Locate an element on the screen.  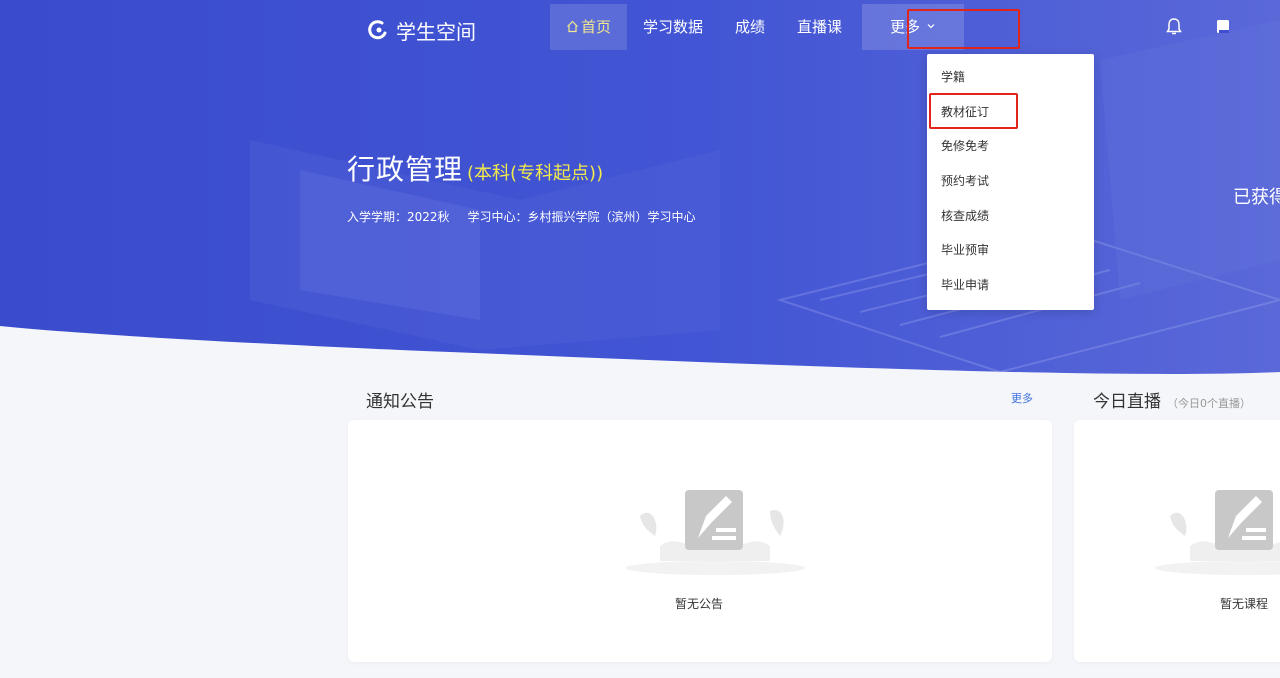
major-title: 行政管理 (本科(专科起点)) is located at coordinates (475, 168).